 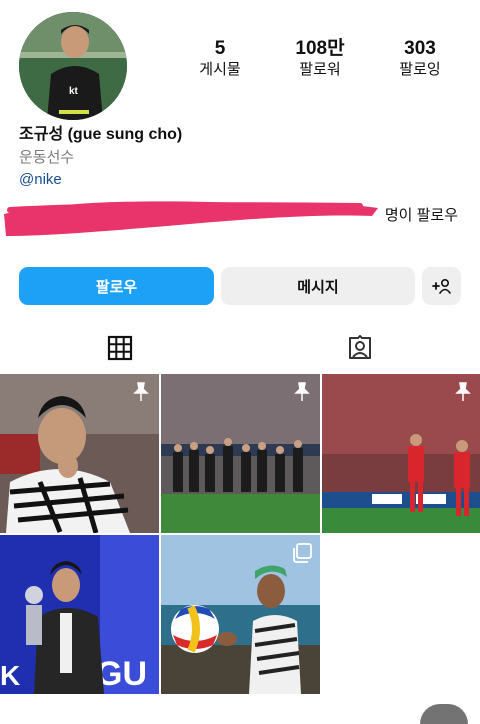 What do you see at coordinates (420, 48) in the screenshot?
I see `following-count: 303` at bounding box center [420, 48].